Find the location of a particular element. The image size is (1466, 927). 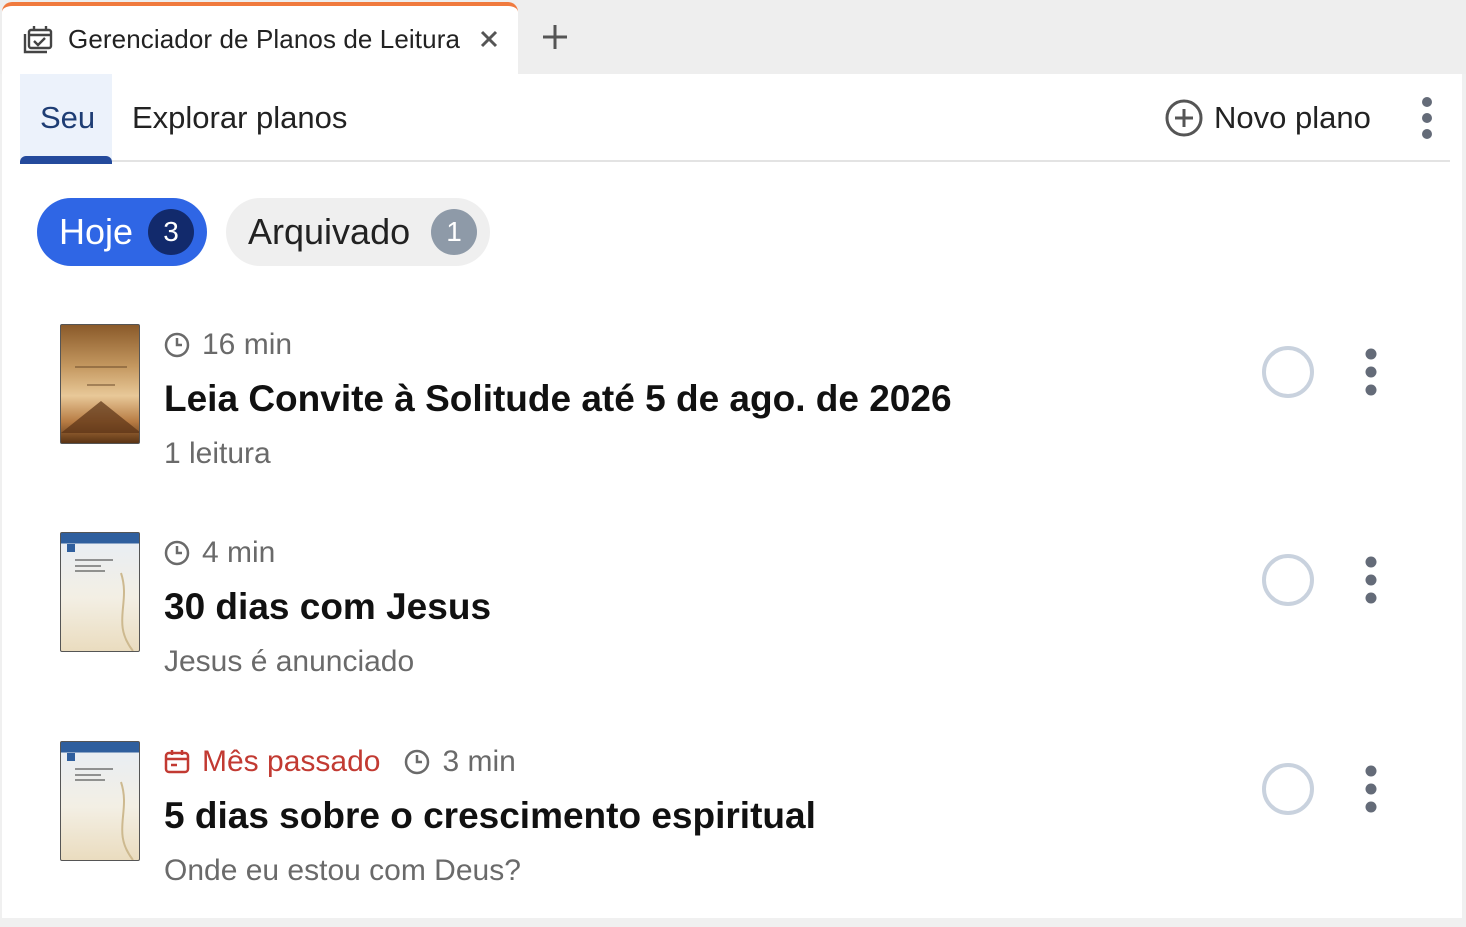

plan-meta: Mês passado 3 min is located at coordinates (340, 762).